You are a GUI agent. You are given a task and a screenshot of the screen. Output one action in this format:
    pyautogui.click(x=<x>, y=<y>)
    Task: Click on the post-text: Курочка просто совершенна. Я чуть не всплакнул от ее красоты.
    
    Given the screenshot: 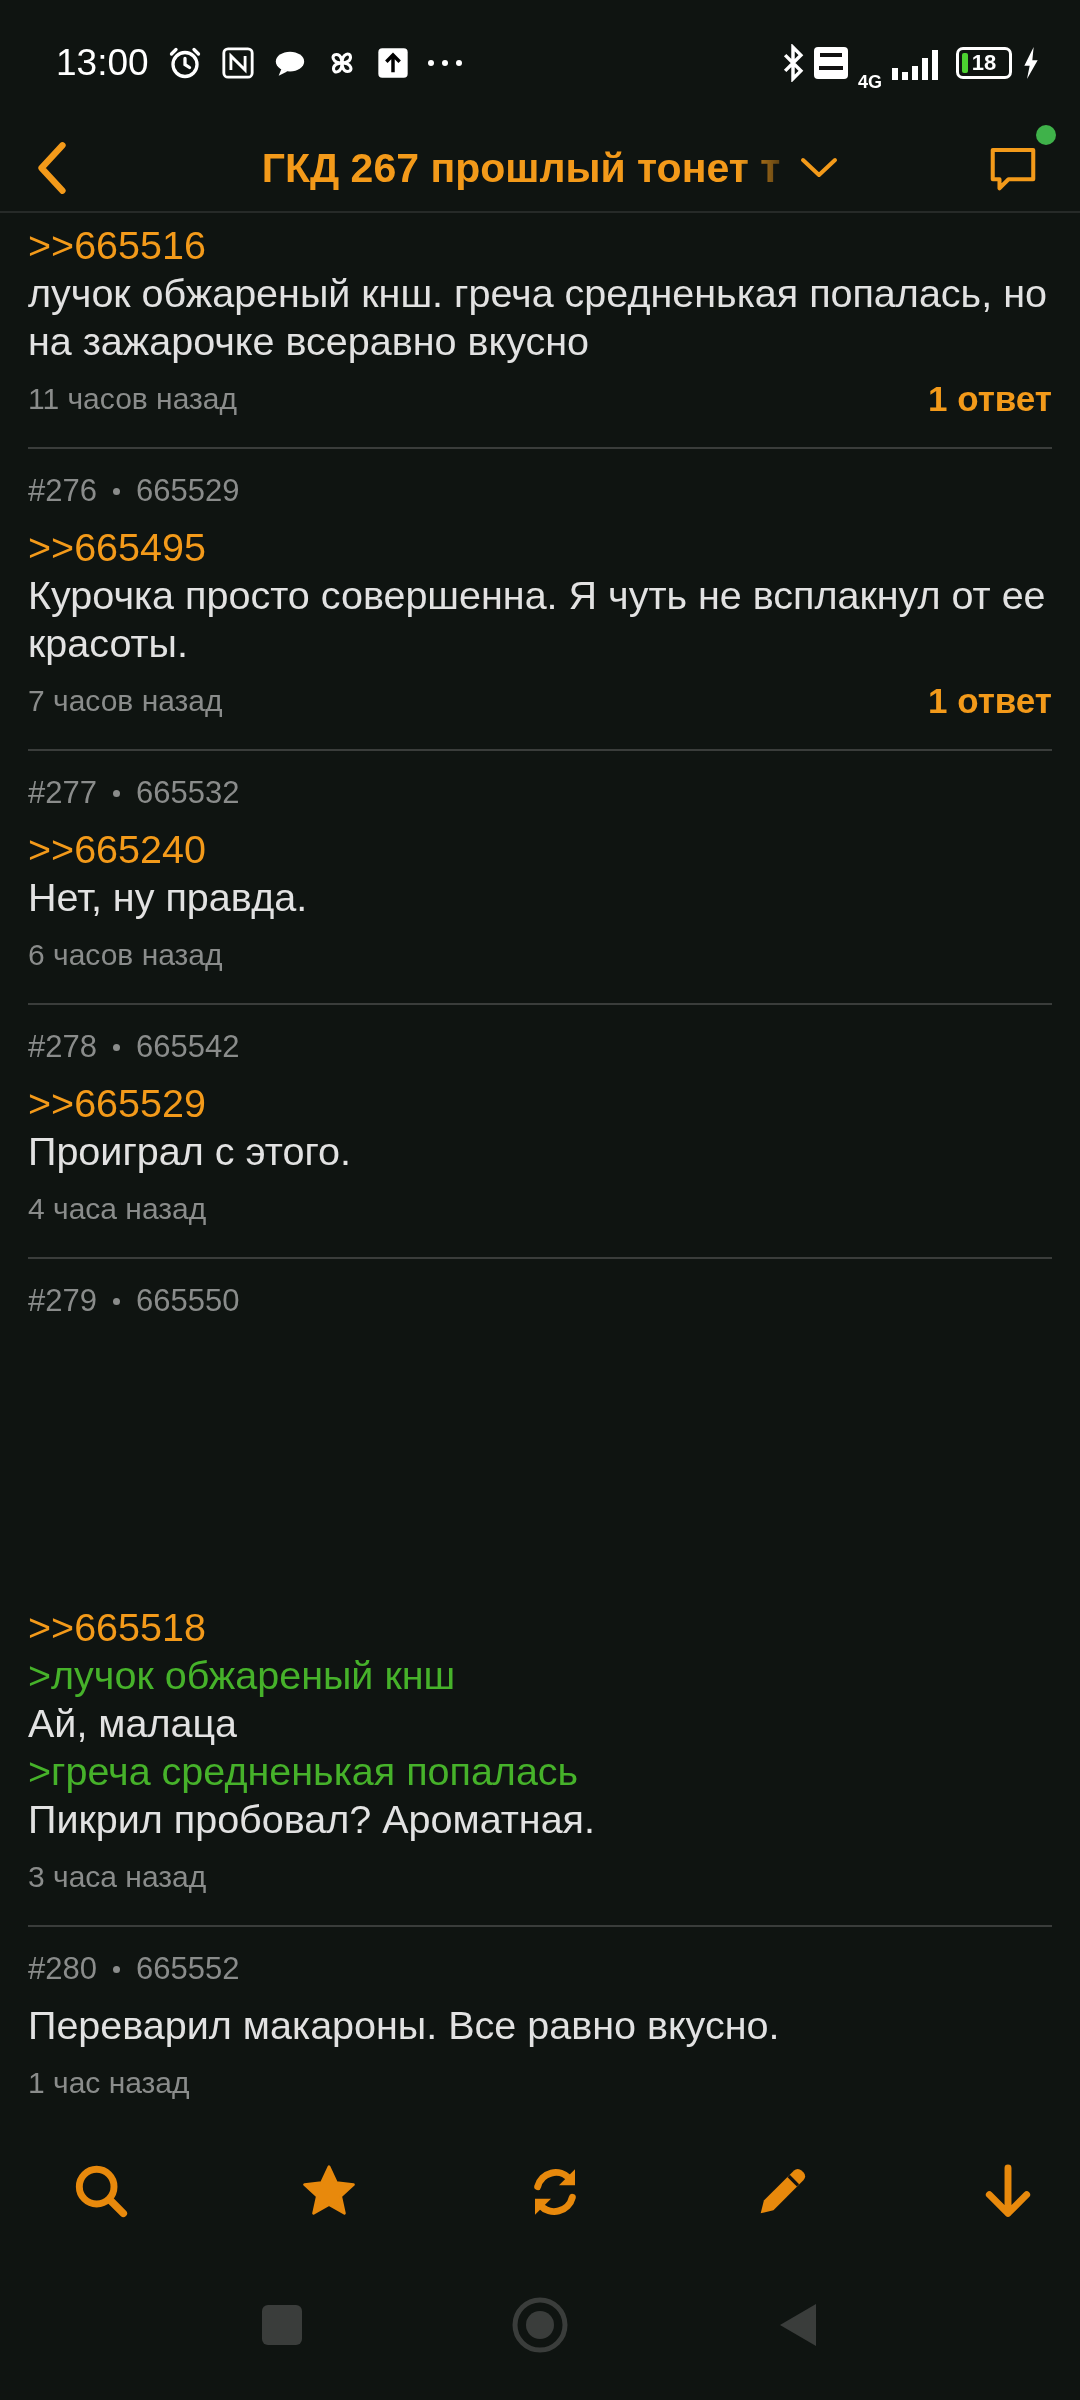 What is the action you would take?
    pyautogui.click(x=537, y=619)
    